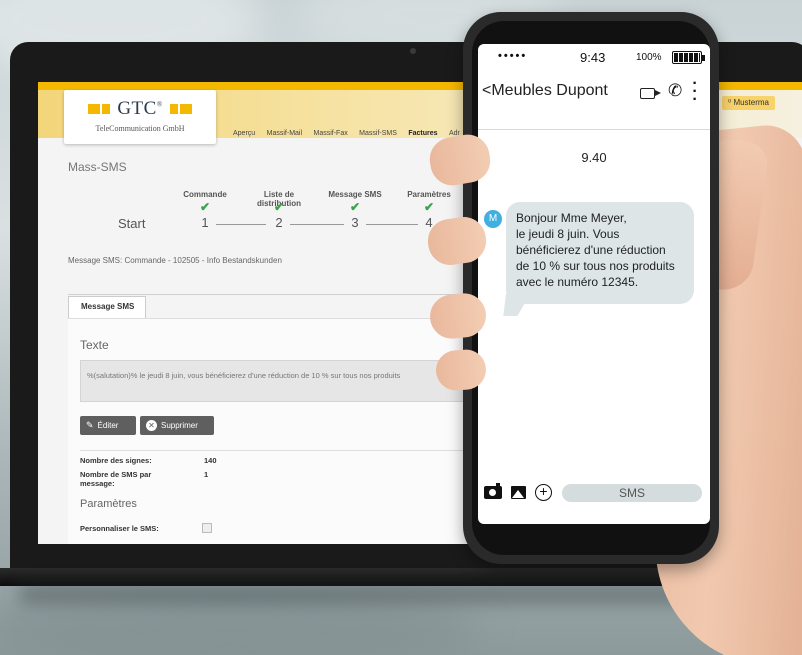 The width and height of the screenshot is (802, 655). What do you see at coordinates (279, 222) in the screenshot?
I see `step-number: 2` at bounding box center [279, 222].